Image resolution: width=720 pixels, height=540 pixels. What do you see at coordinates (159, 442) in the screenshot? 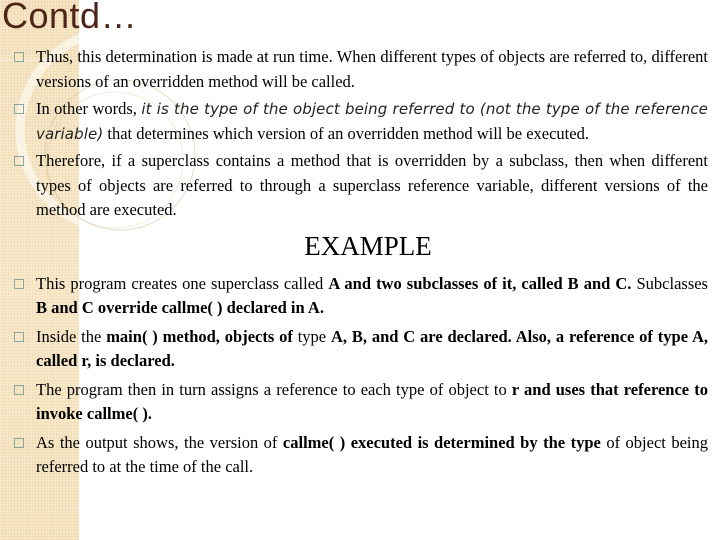
I see `bullet-text: As the output shows, the version of` at bounding box center [159, 442].